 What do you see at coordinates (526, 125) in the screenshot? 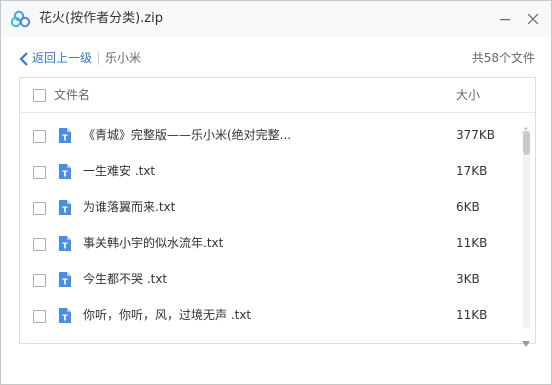
I see `scroll-up-arrow-icon` at bounding box center [526, 125].